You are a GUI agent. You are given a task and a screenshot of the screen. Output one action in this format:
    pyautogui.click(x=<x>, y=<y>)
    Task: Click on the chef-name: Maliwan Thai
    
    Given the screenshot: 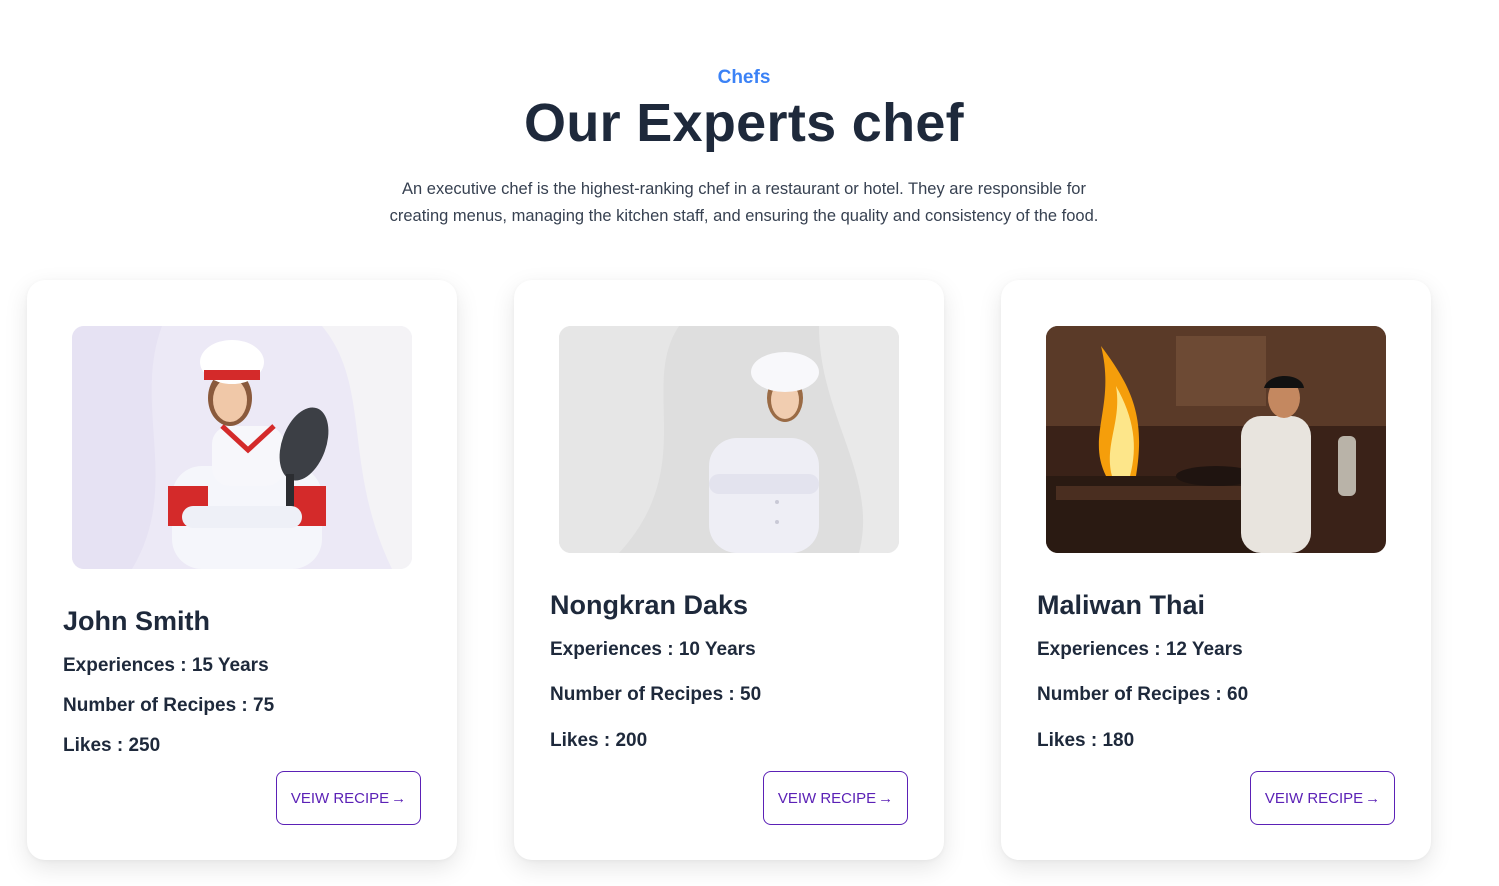 What is the action you would take?
    pyautogui.click(x=1121, y=605)
    